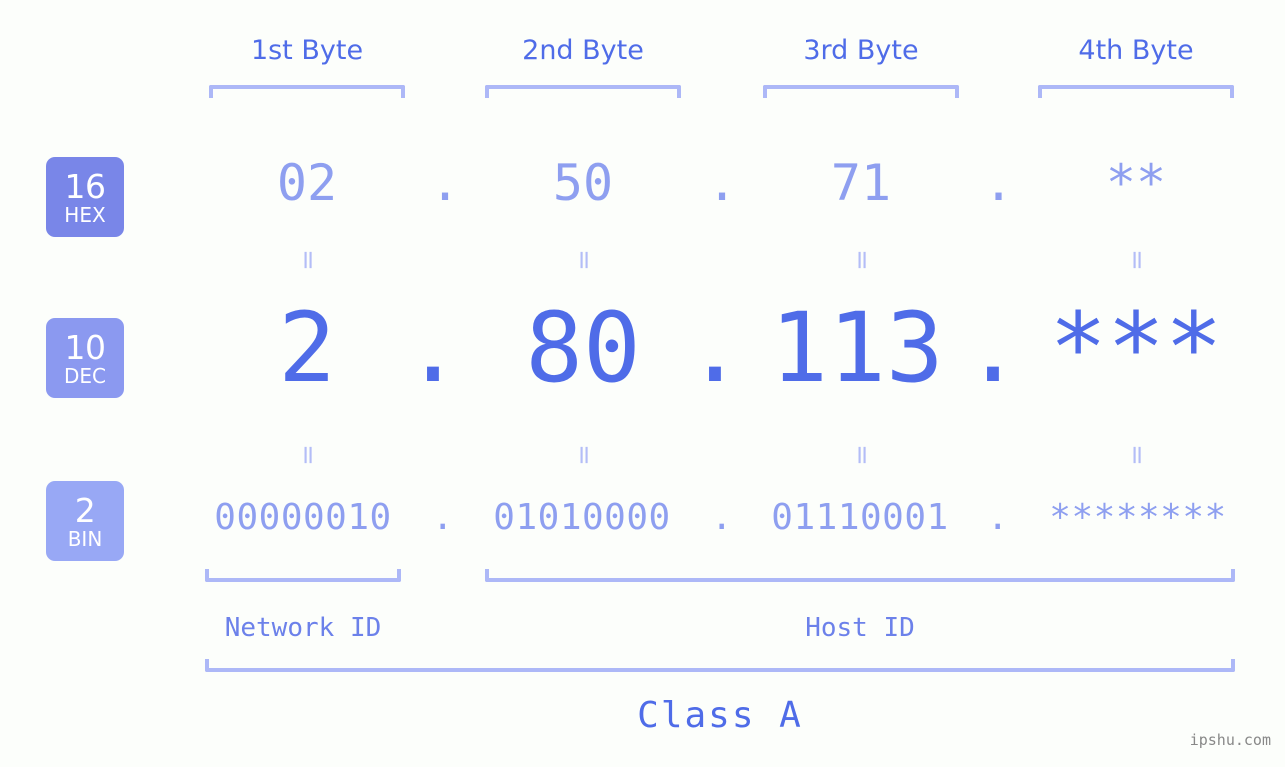  I want to click on network-id-bracket, so click(303, 575).